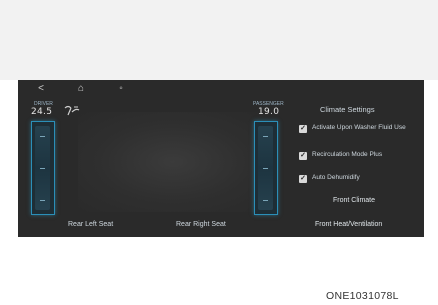  I want to click on rear-left-seat-button: Rear Left Seat, so click(90, 224).